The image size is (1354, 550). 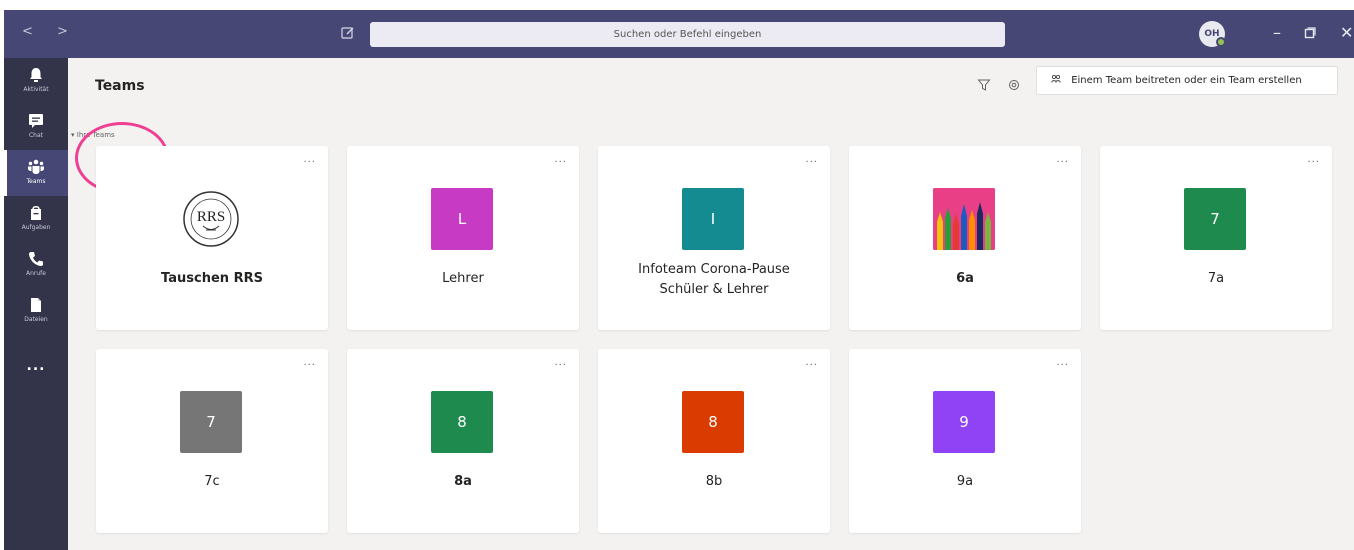 What do you see at coordinates (36, 212) in the screenshot?
I see `assignments-icon` at bounding box center [36, 212].